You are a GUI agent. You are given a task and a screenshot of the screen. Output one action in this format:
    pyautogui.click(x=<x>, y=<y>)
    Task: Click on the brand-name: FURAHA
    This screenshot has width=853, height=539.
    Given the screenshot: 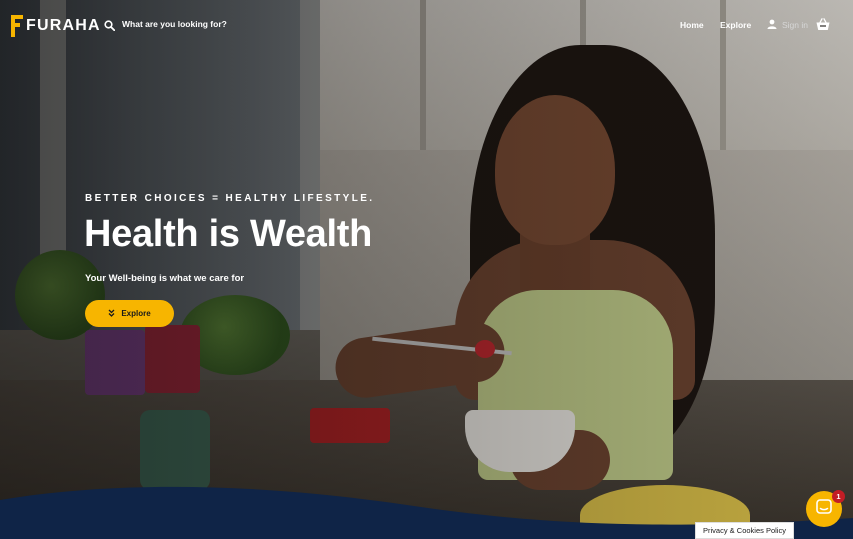 What is the action you would take?
    pyautogui.click(x=63, y=25)
    